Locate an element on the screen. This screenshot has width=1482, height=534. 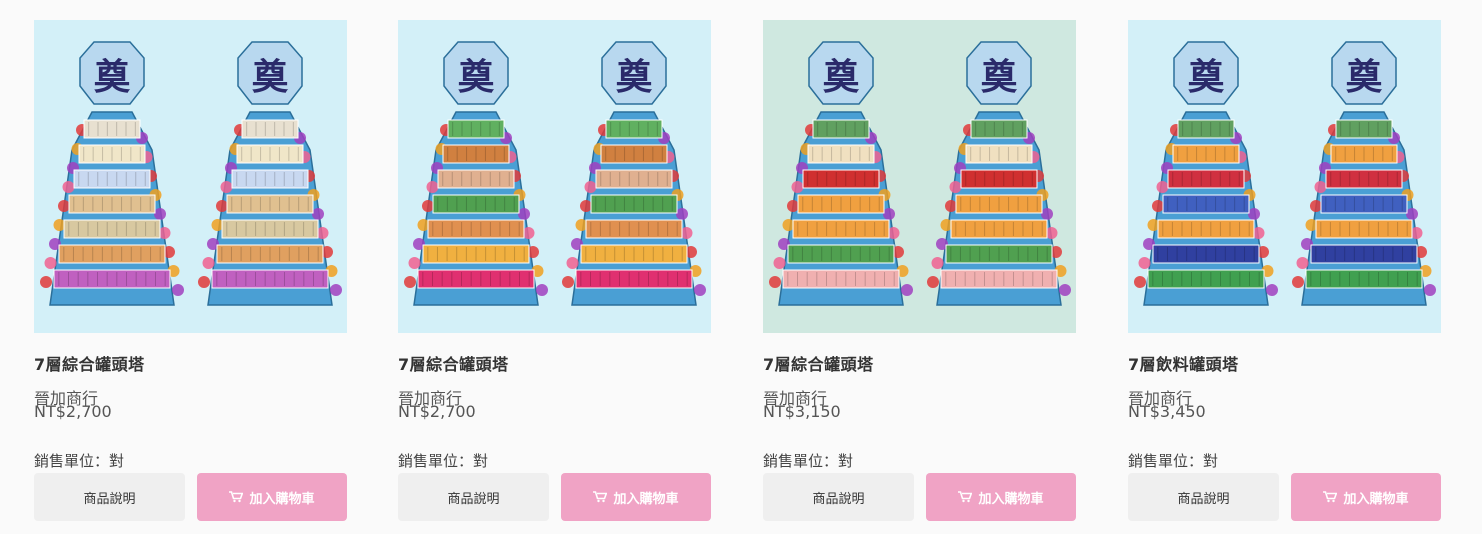
product-title: 7層飲料罐頭塔 is located at coordinates (1183, 363).